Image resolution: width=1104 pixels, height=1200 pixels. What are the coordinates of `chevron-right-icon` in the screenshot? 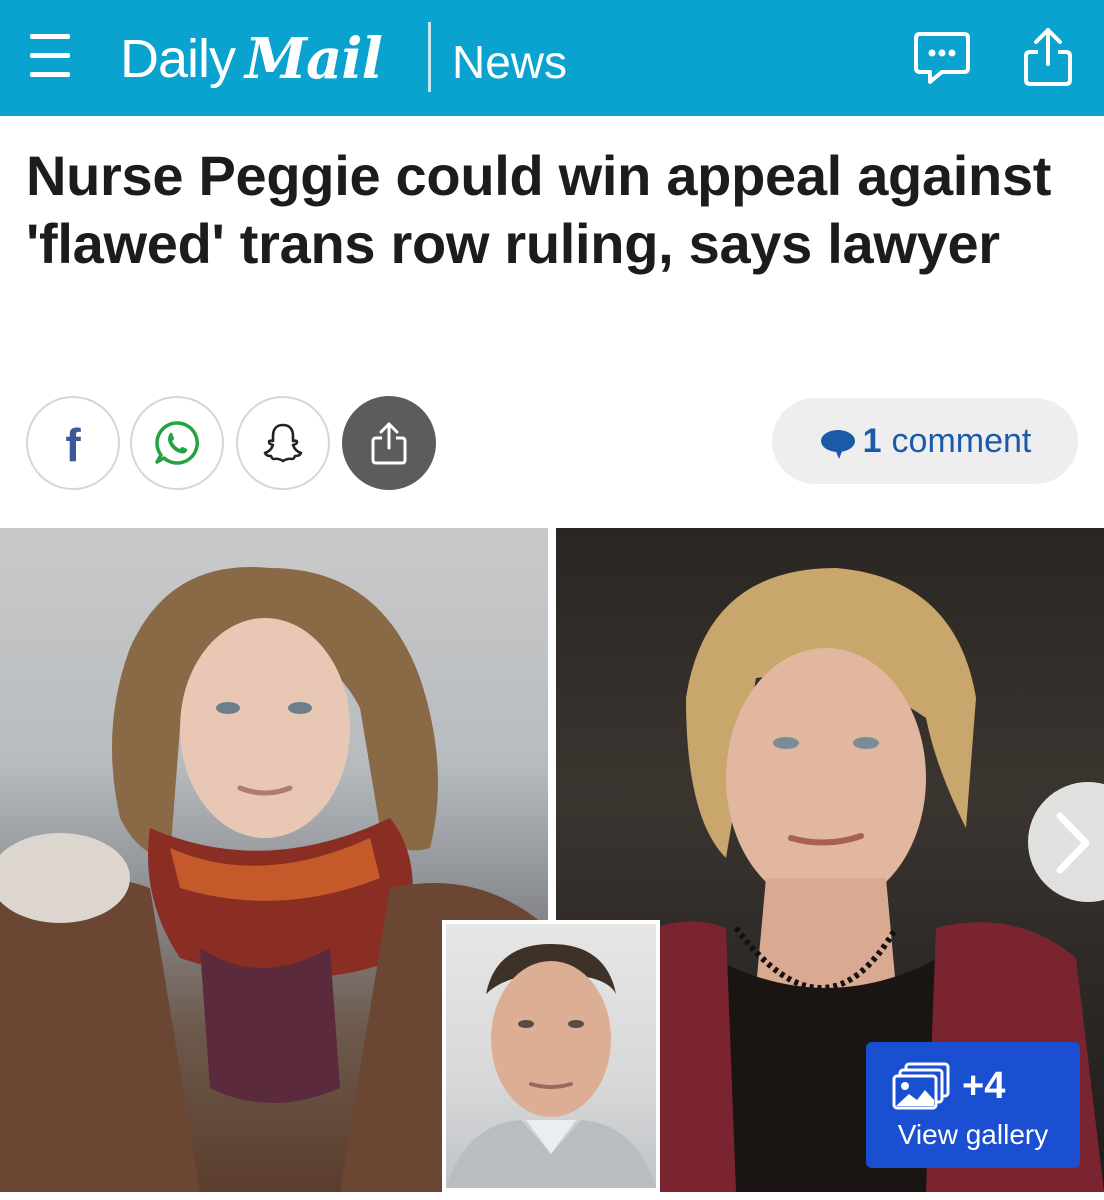 It's located at (1073, 843).